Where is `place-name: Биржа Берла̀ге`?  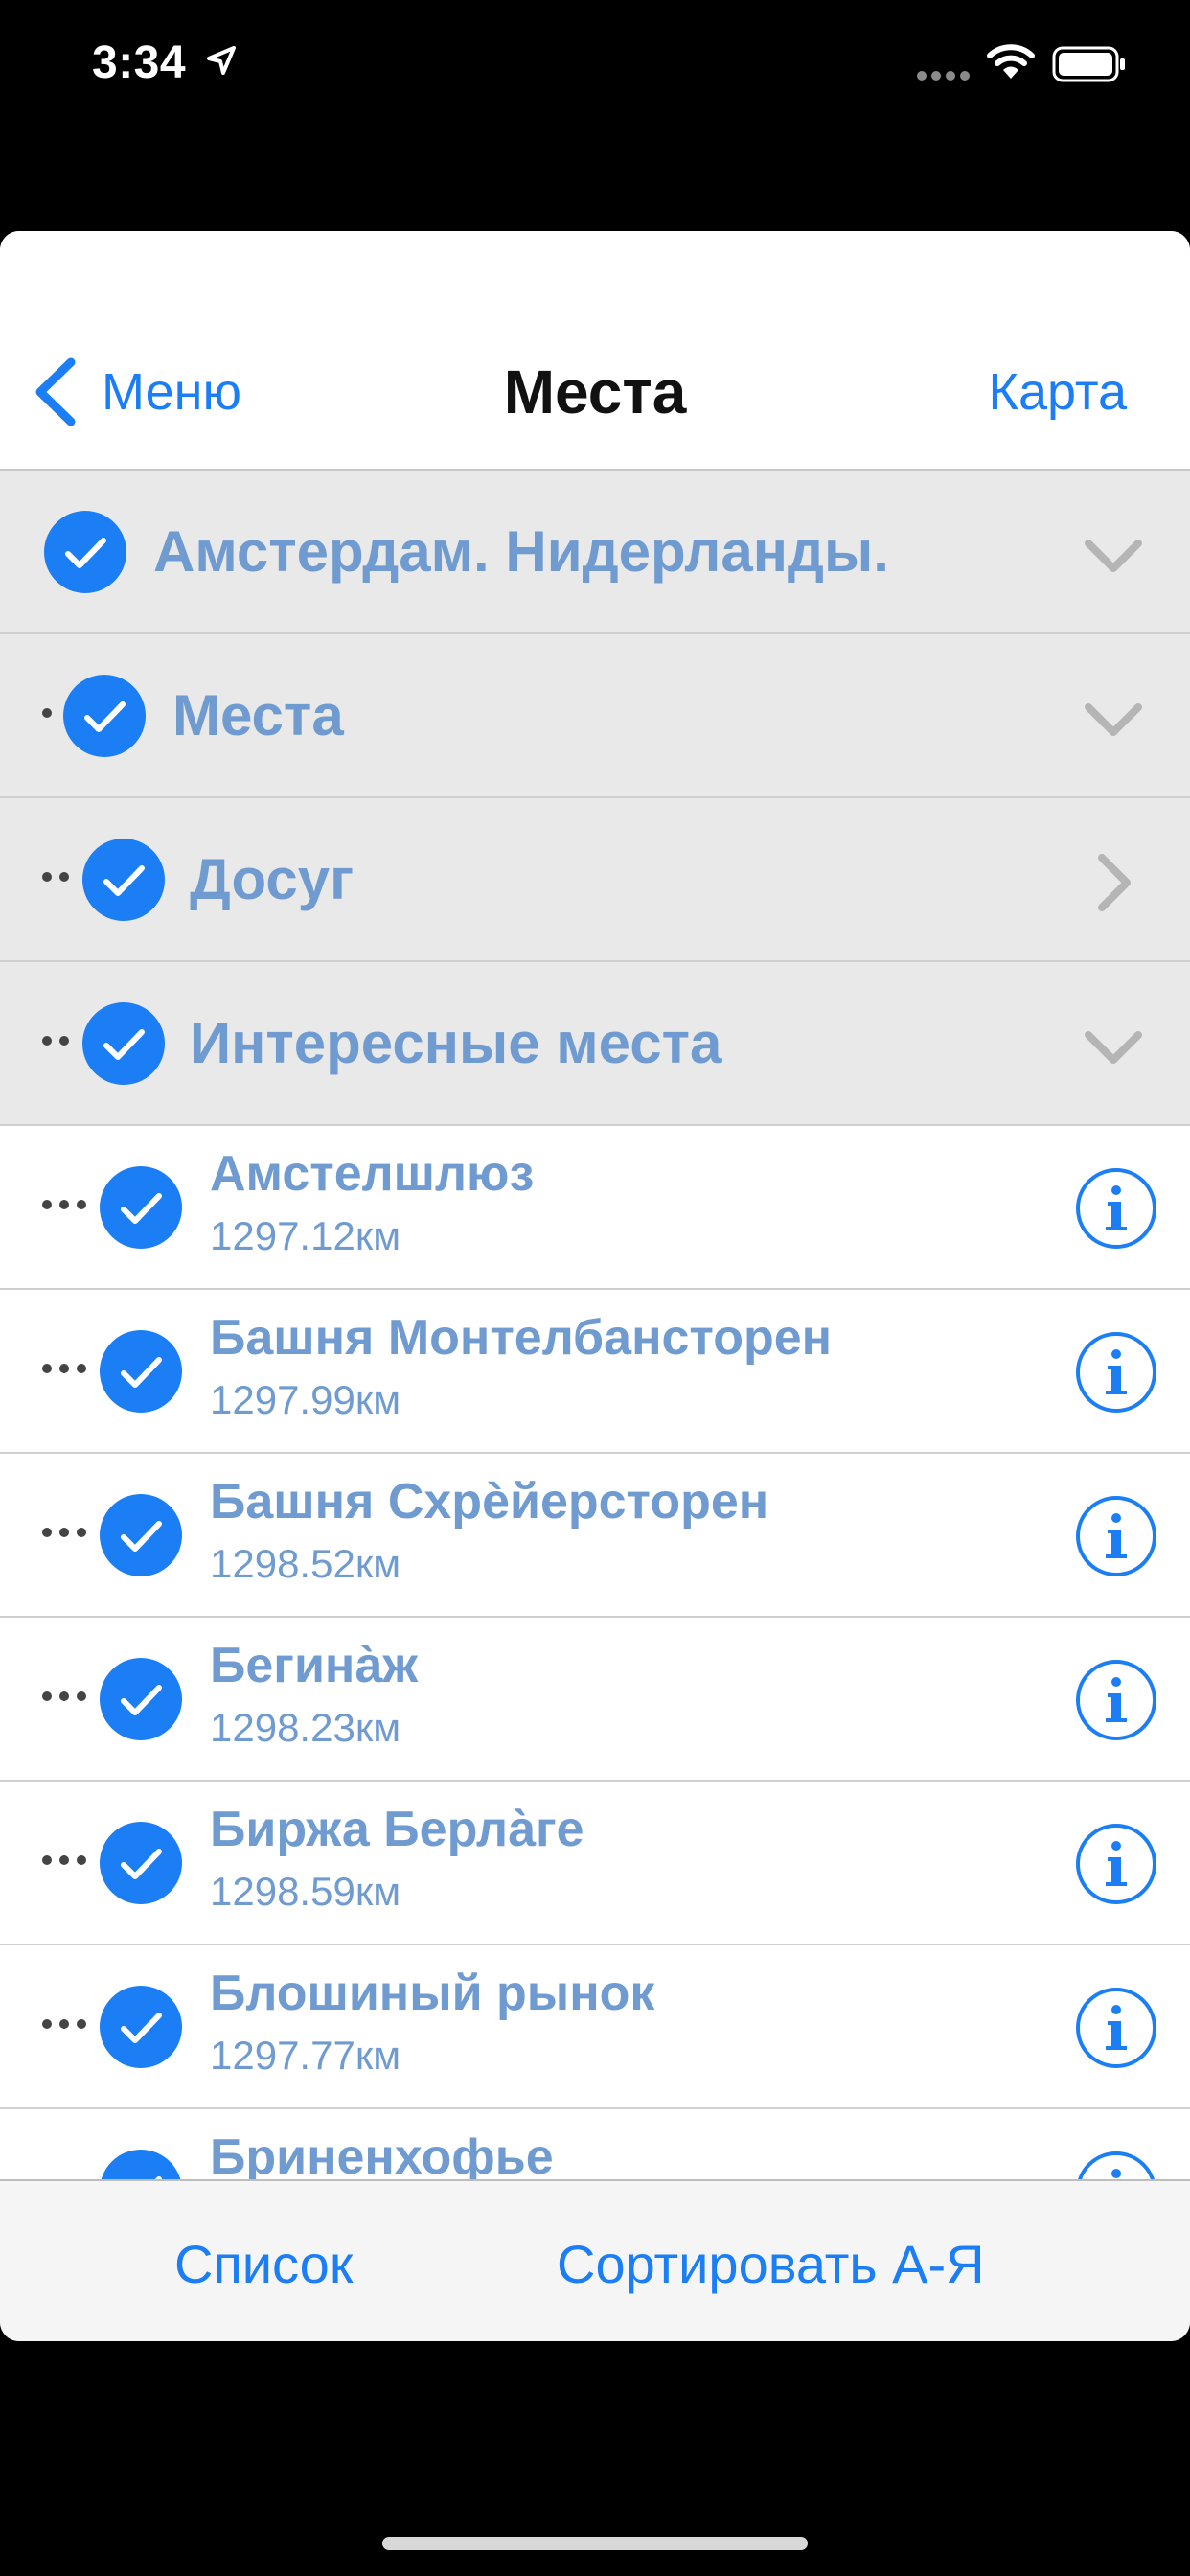 place-name: Биржа Берла̀ге is located at coordinates (397, 1829).